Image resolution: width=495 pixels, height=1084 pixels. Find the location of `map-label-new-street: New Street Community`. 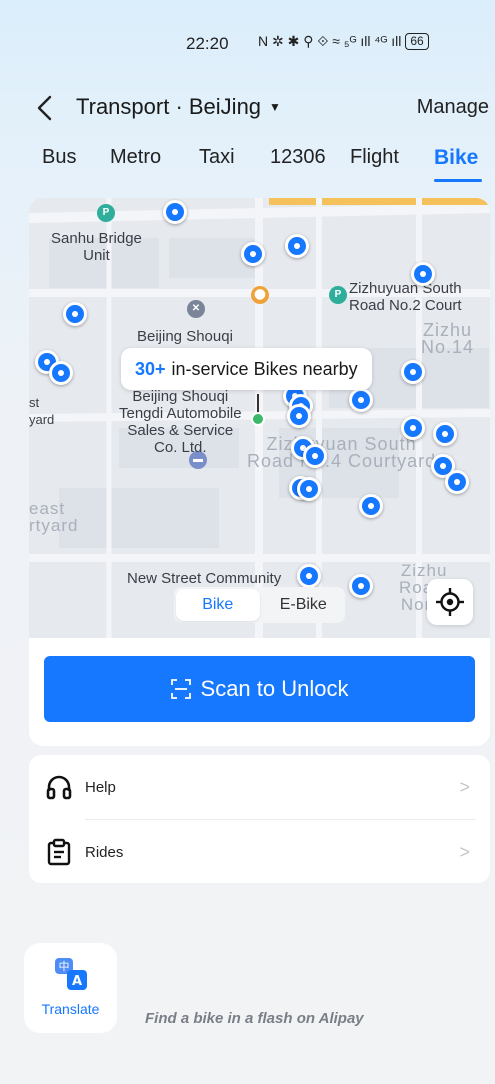

map-label-new-street: New Street Community is located at coordinates (204, 578).